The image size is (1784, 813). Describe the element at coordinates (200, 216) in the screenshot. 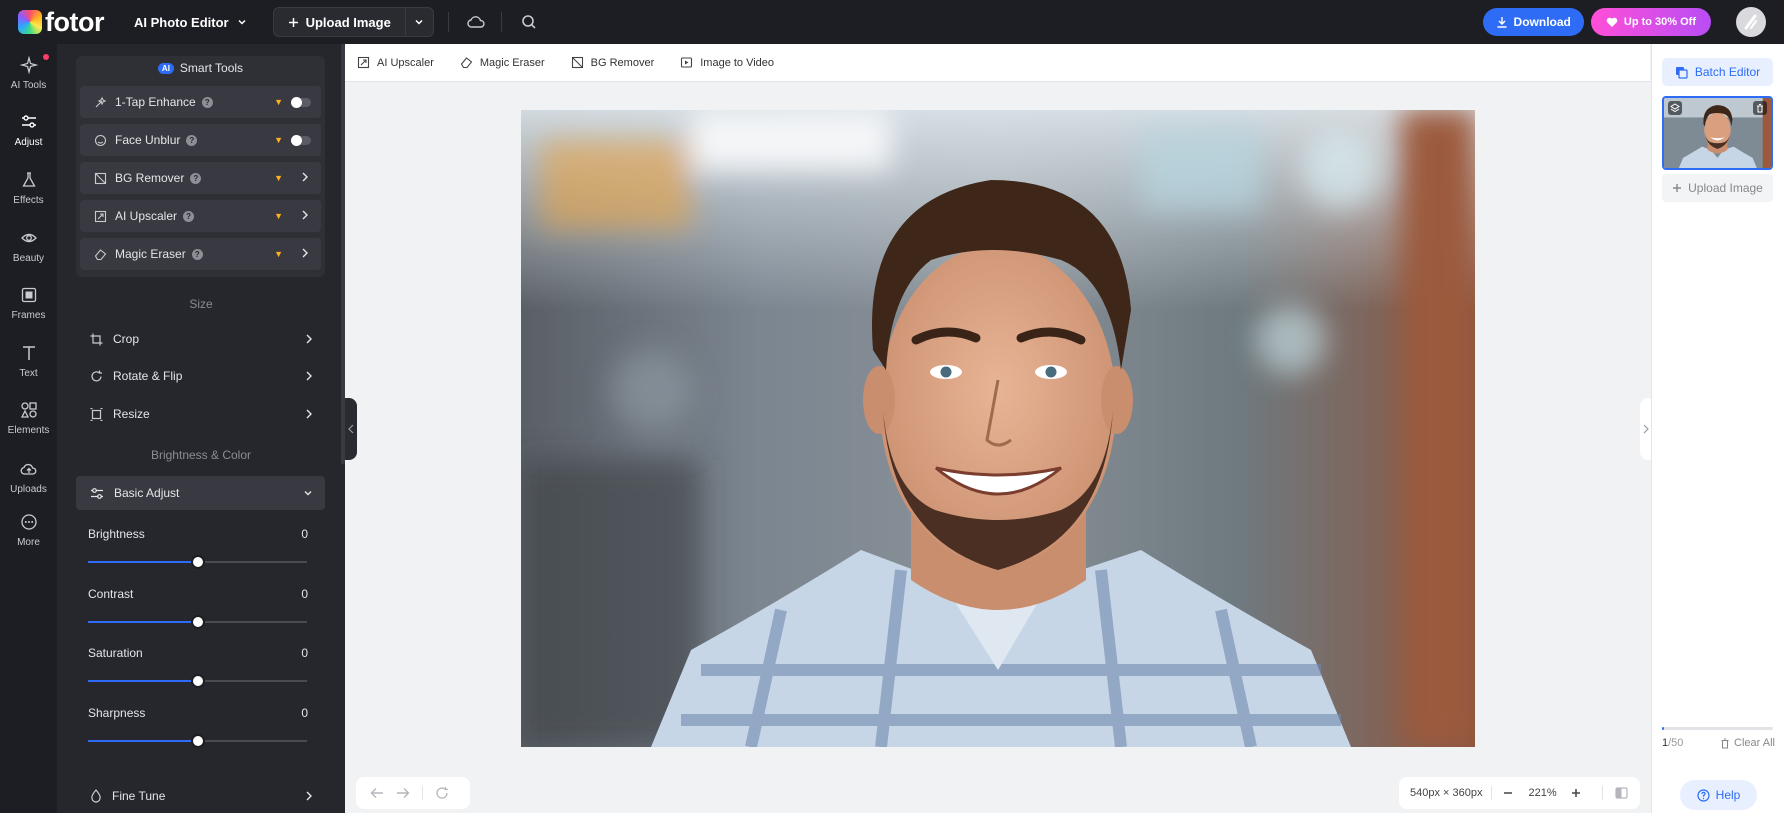

I see `smart-tool-ai-upscaler: AI Upscaler ? ▼` at that location.